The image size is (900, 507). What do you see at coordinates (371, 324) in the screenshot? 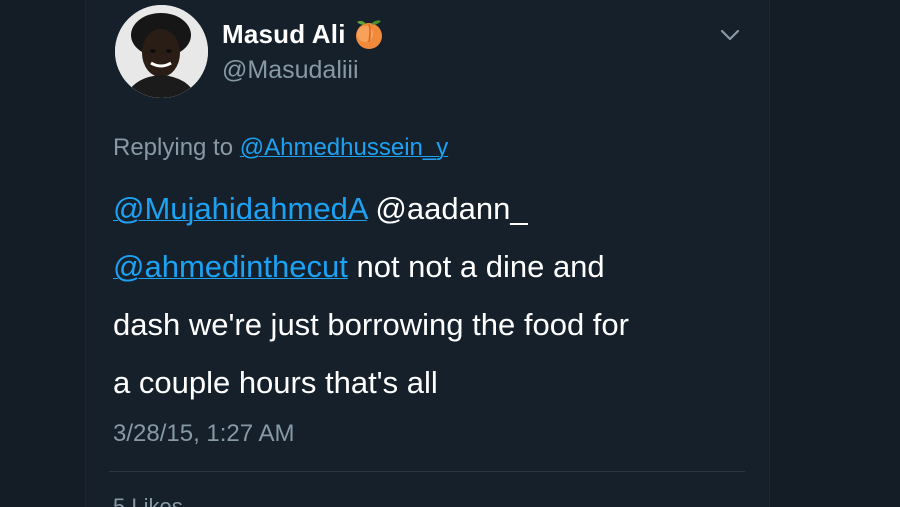
I see `tweet-line-3: dash we're just borrowing the food for` at bounding box center [371, 324].